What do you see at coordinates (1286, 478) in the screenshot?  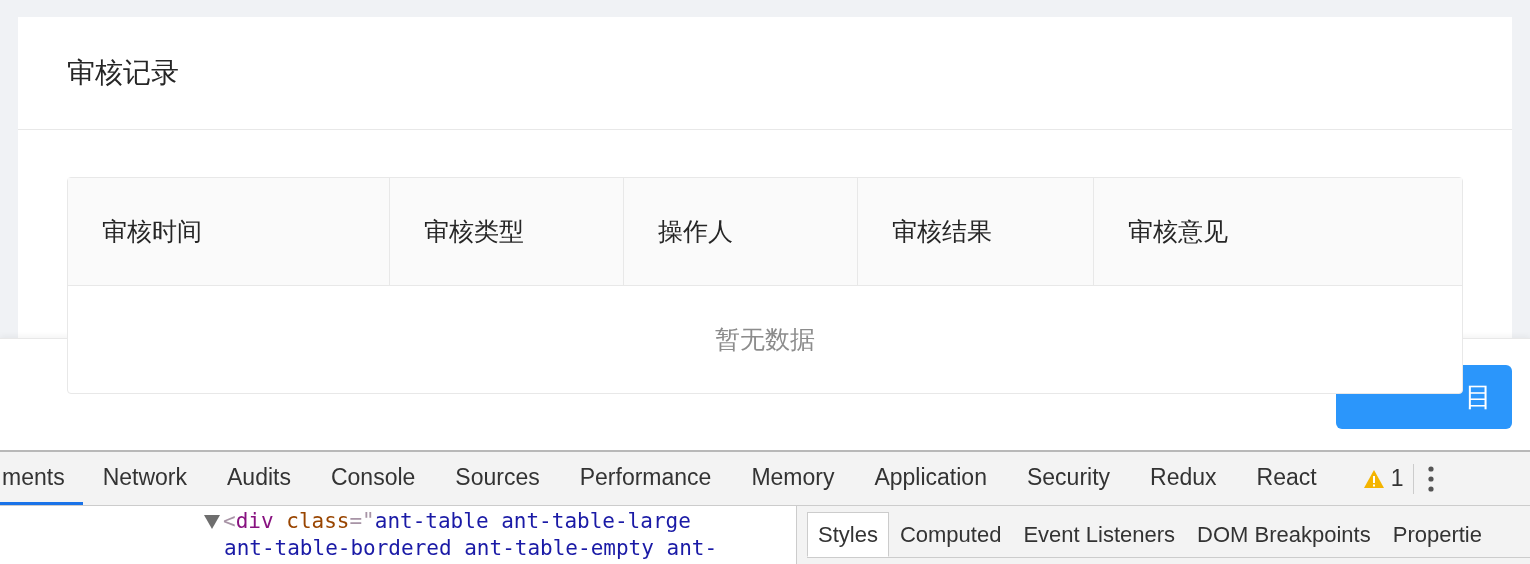 I see `devtools-tab: React` at bounding box center [1286, 478].